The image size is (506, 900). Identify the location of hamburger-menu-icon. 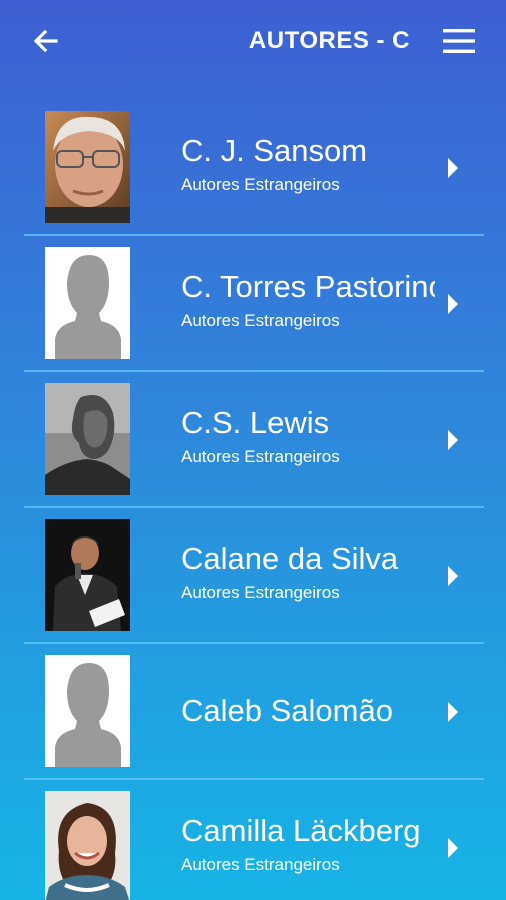
(459, 41).